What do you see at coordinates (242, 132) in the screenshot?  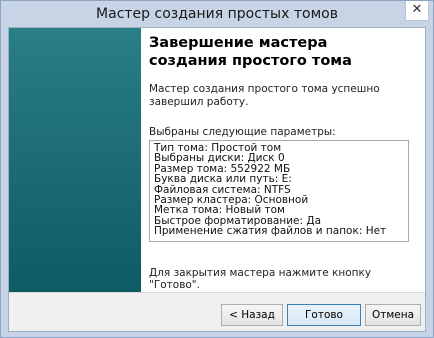 I see `params-label: Выбраны следующие параметры:` at bounding box center [242, 132].